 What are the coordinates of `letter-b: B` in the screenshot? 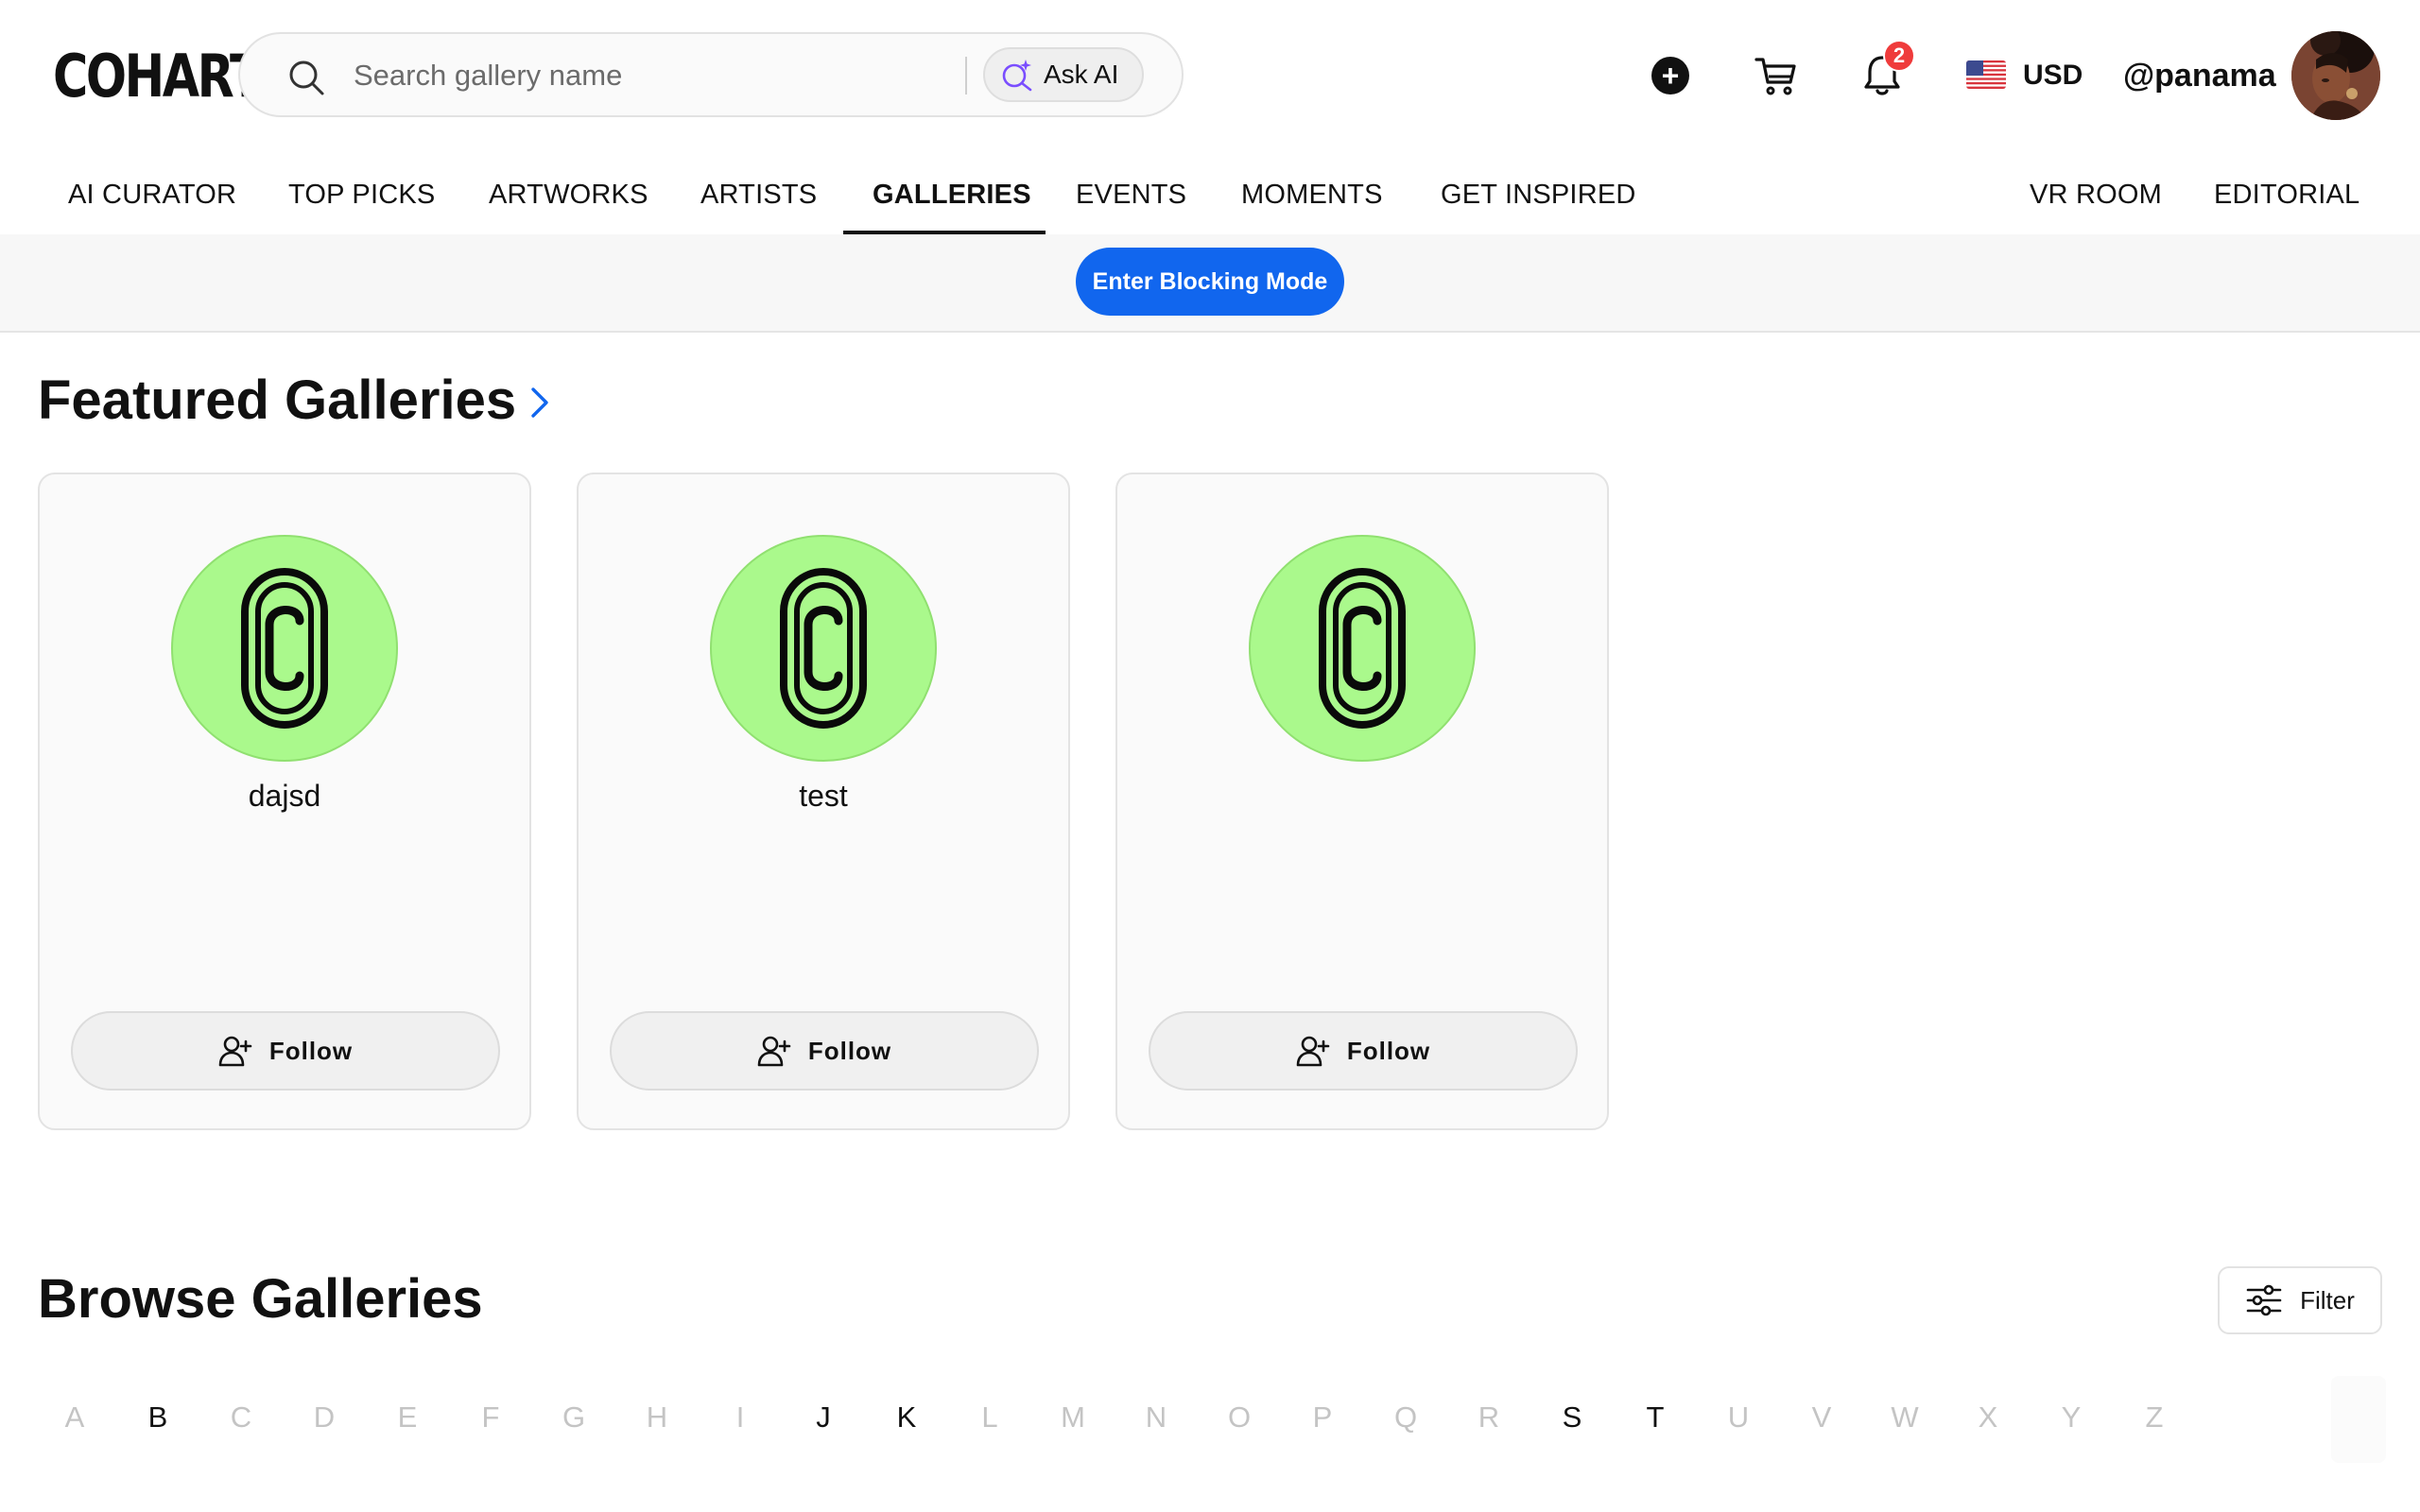 It's located at (158, 1417).